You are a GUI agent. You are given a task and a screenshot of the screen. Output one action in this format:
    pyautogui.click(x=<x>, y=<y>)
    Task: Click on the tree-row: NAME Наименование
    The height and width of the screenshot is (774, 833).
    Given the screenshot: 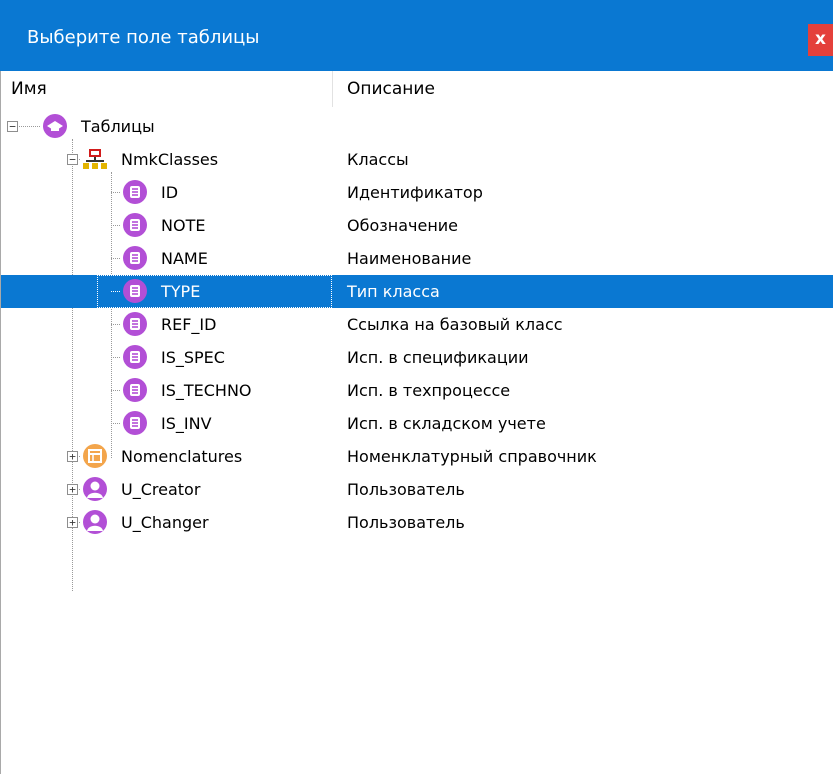 What is the action you would take?
    pyautogui.click(x=417, y=258)
    